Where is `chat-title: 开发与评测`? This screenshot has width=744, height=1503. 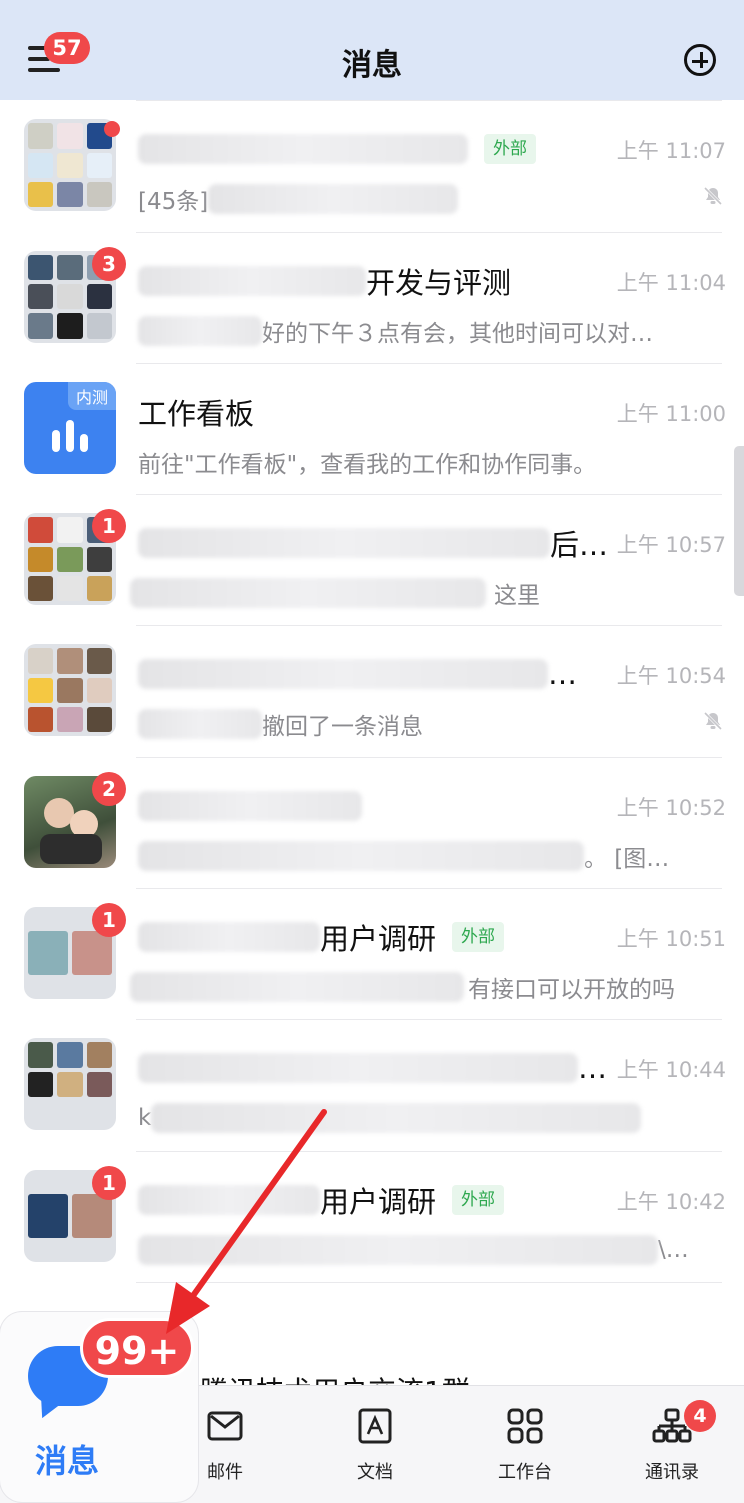
chat-title: 开发与评测 is located at coordinates (439, 282).